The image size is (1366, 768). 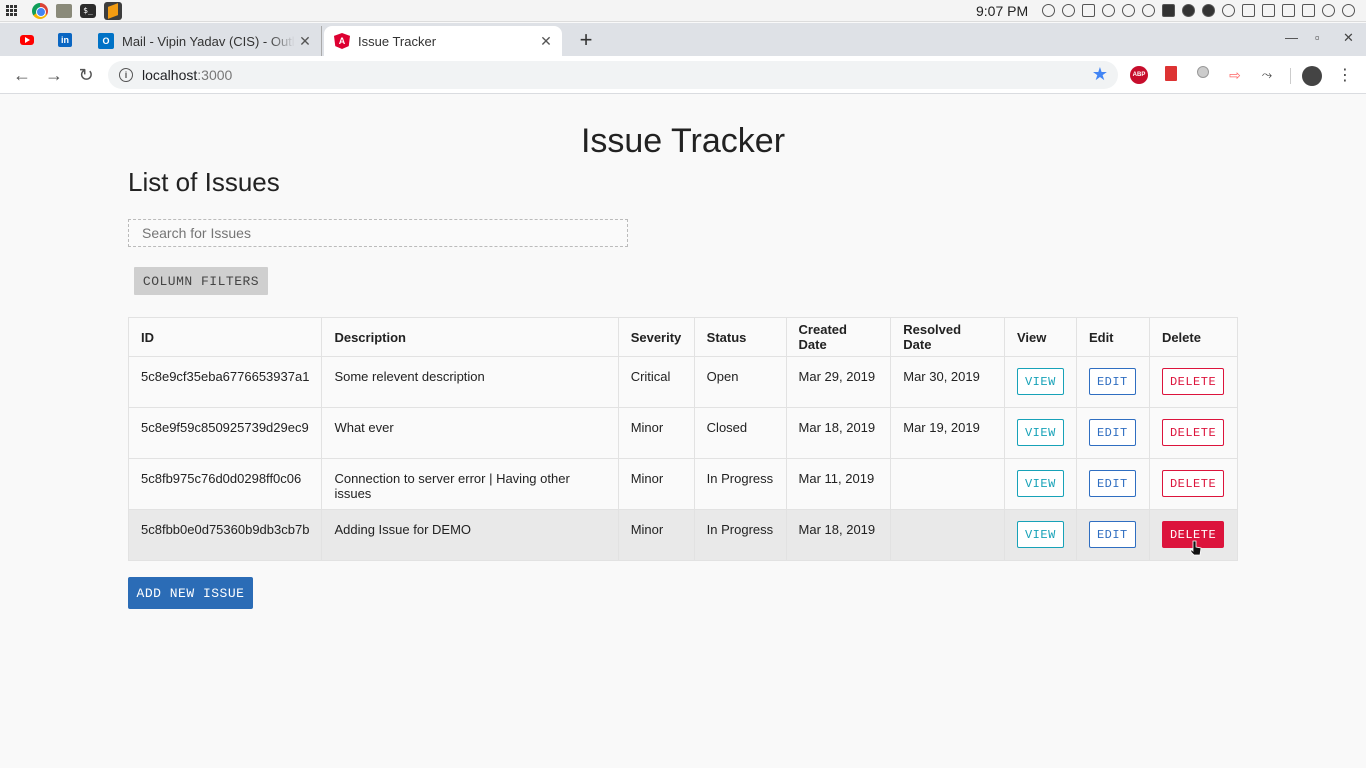 What do you see at coordinates (64, 10) in the screenshot?
I see `files-app-icon` at bounding box center [64, 10].